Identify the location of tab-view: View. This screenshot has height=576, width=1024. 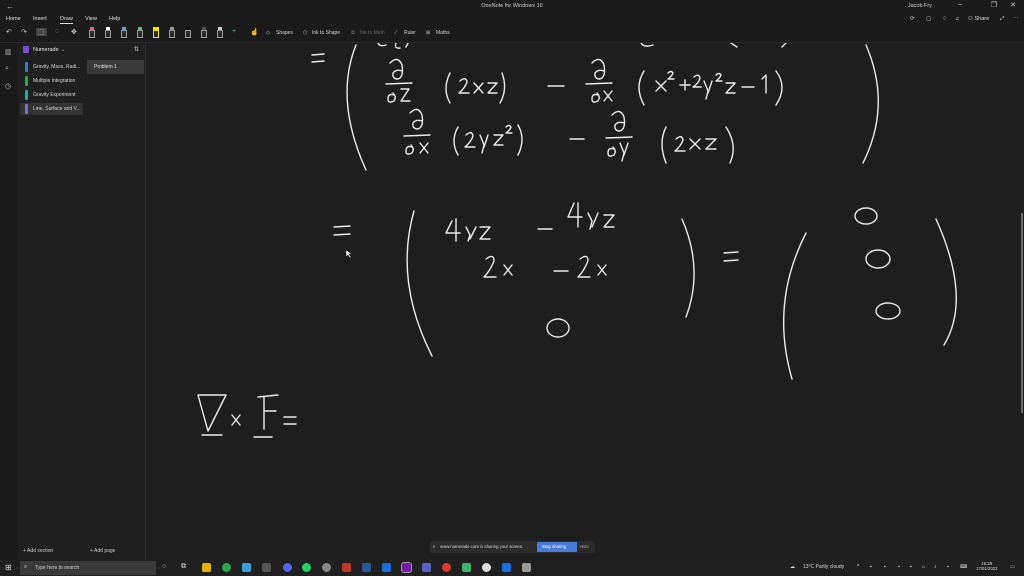
(91, 19).